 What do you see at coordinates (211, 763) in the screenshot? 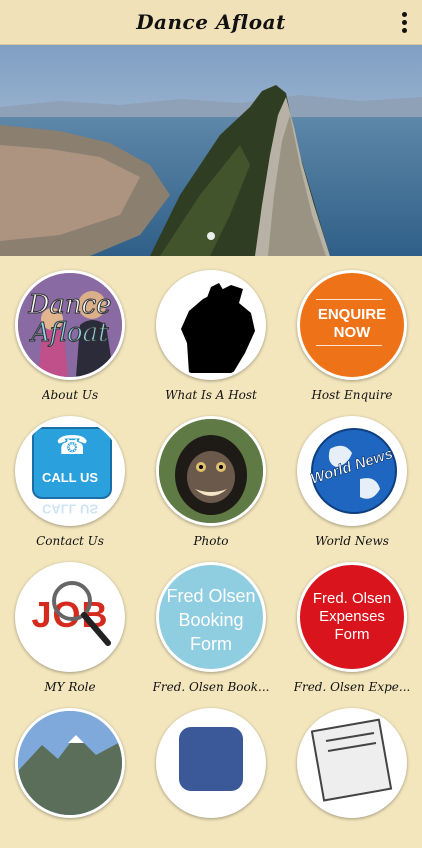
I see `facebook-icon` at bounding box center [211, 763].